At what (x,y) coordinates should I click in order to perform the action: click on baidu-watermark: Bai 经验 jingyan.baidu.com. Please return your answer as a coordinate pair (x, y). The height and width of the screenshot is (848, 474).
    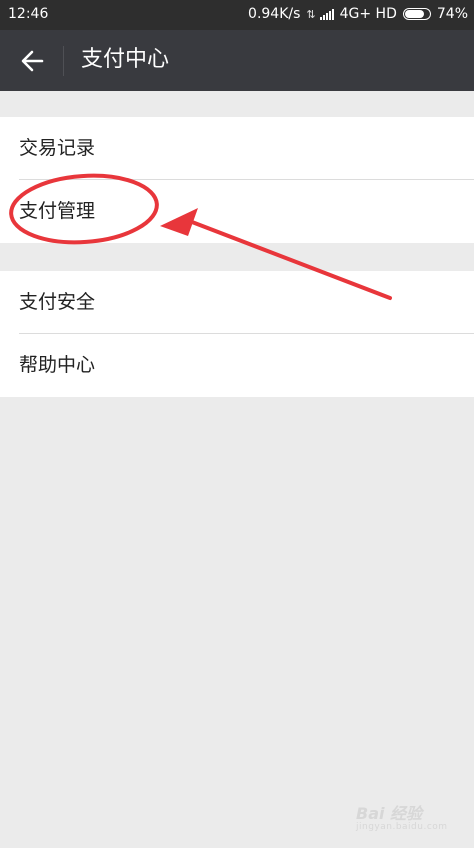
    Looking at the image, I should click on (402, 816).